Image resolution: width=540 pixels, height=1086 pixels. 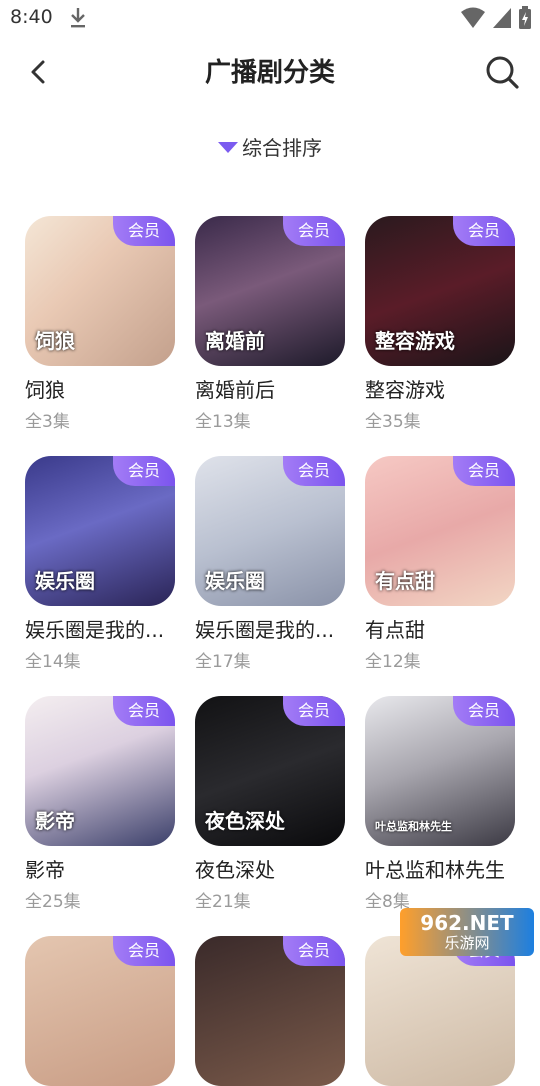 I want to click on drama-card: 叶总监和林先生 会员 叶总监和林先生 全8集, so click(x=440, y=816).